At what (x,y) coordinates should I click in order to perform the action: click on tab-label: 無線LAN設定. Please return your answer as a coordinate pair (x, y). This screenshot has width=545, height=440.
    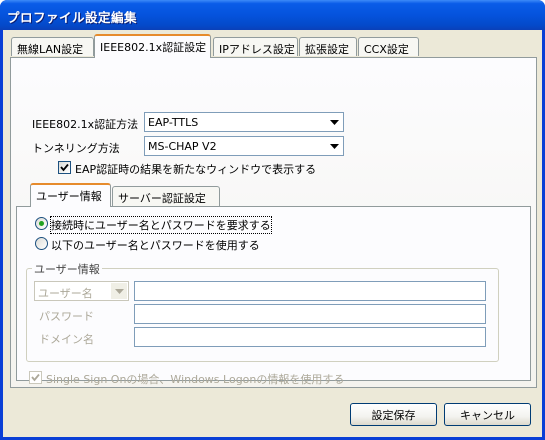
    Looking at the image, I should click on (50, 49).